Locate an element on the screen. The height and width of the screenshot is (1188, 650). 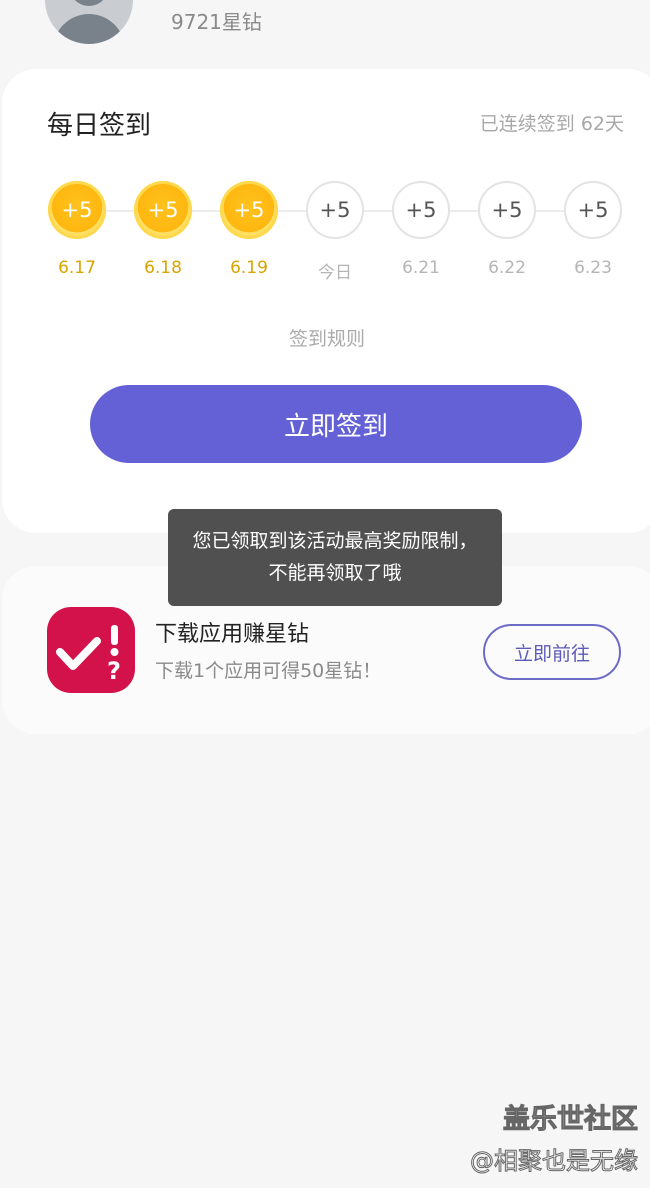
checkin-day: +5 6.21 is located at coordinates (421, 229).